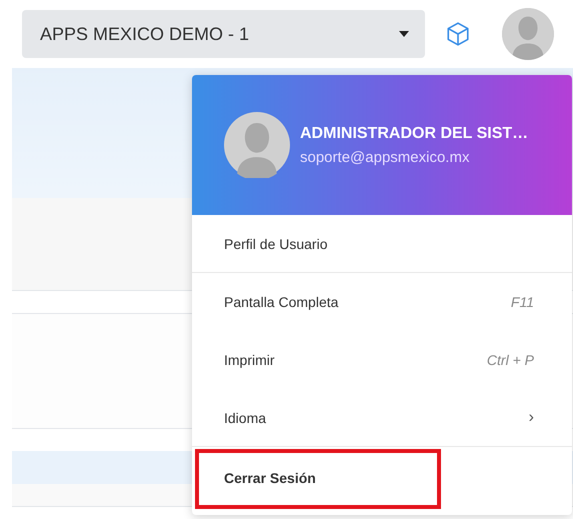 The image size is (573, 519). I want to click on menu-item: Cerrar Sesión, so click(382, 478).